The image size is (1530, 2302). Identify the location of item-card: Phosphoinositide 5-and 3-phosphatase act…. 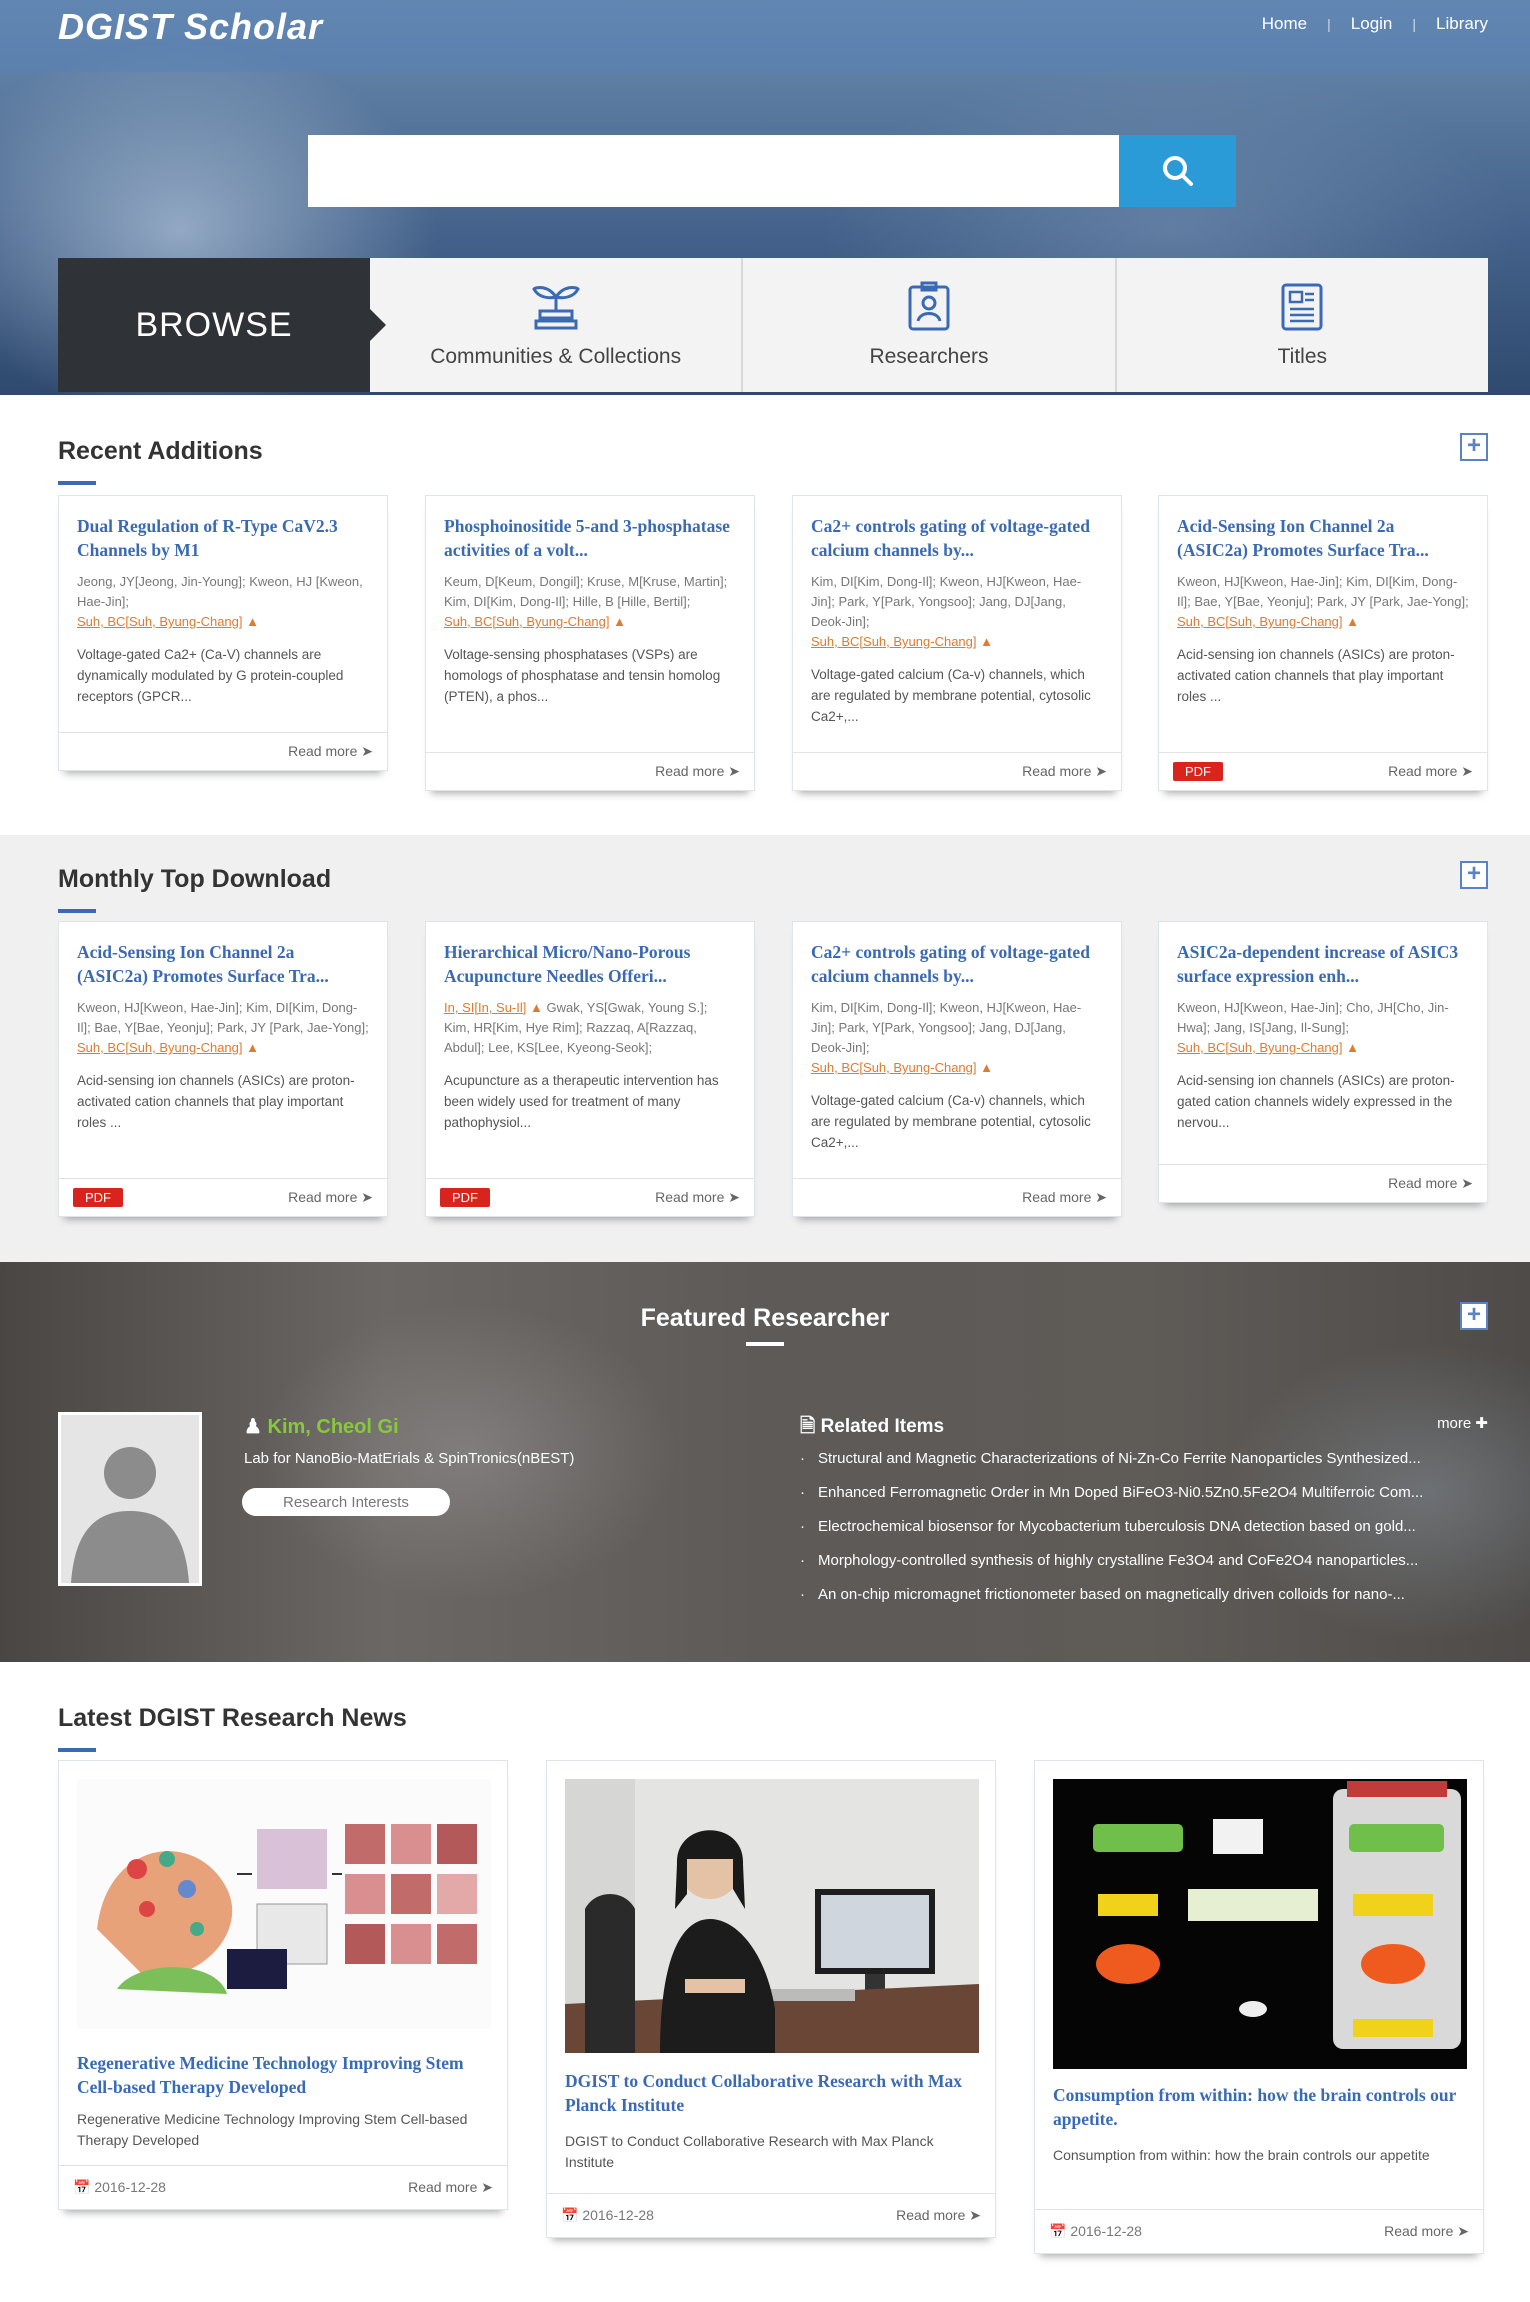
(590, 643).